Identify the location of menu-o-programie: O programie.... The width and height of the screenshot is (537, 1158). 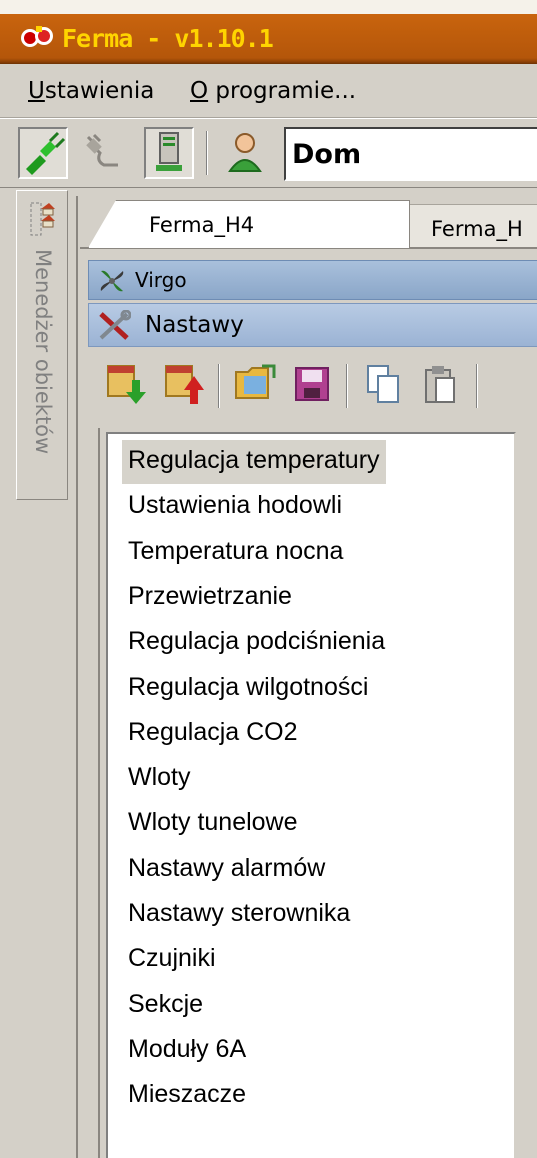
(273, 91).